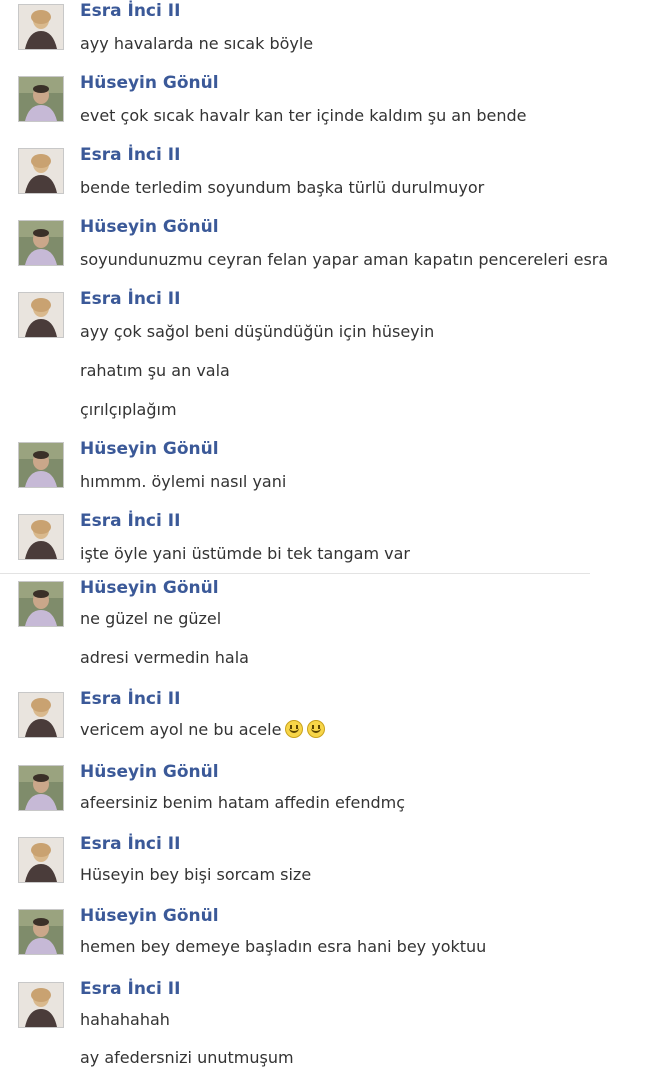 This screenshot has width=650, height=1083. What do you see at coordinates (245, 553) in the screenshot?
I see `message-text: işte öyle yani üstümde bi tek tangam var` at bounding box center [245, 553].